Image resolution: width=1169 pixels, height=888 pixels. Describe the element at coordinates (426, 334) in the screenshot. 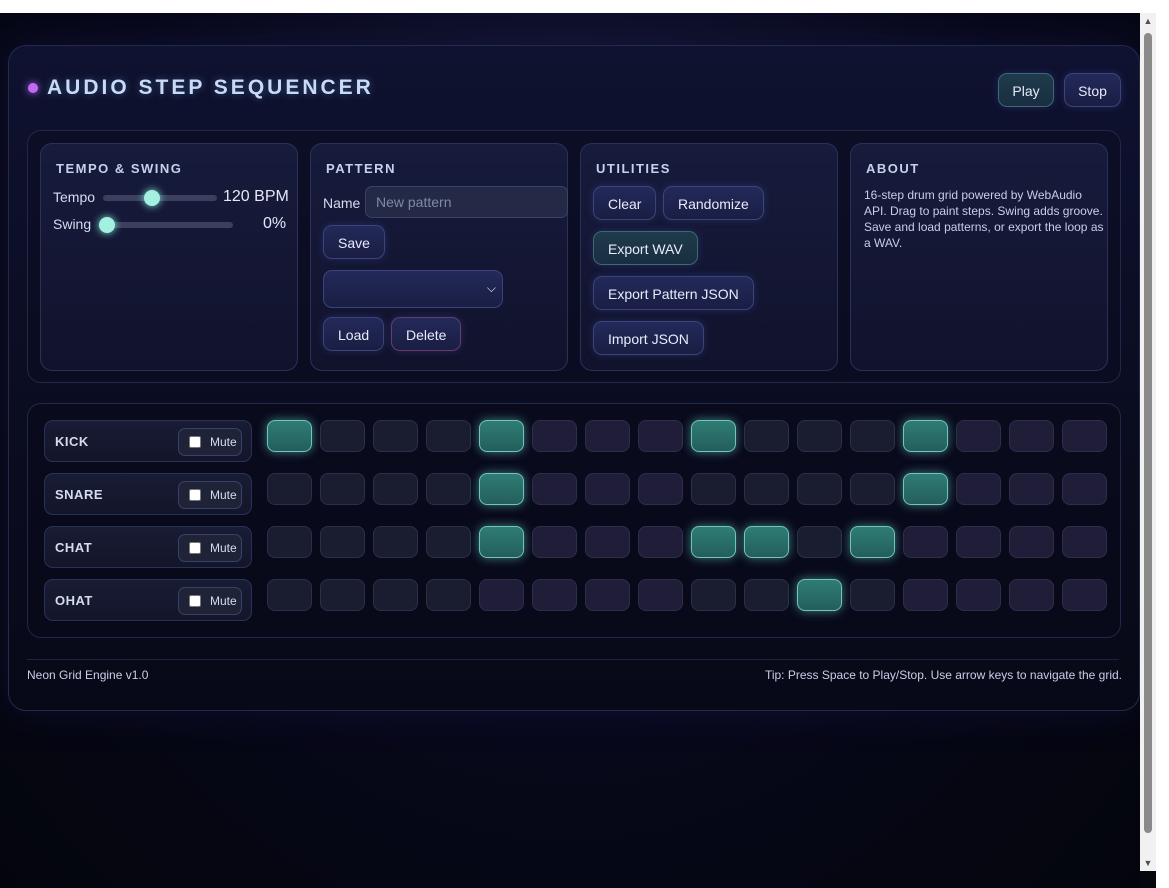

I see `delete-button: Delete` at that location.